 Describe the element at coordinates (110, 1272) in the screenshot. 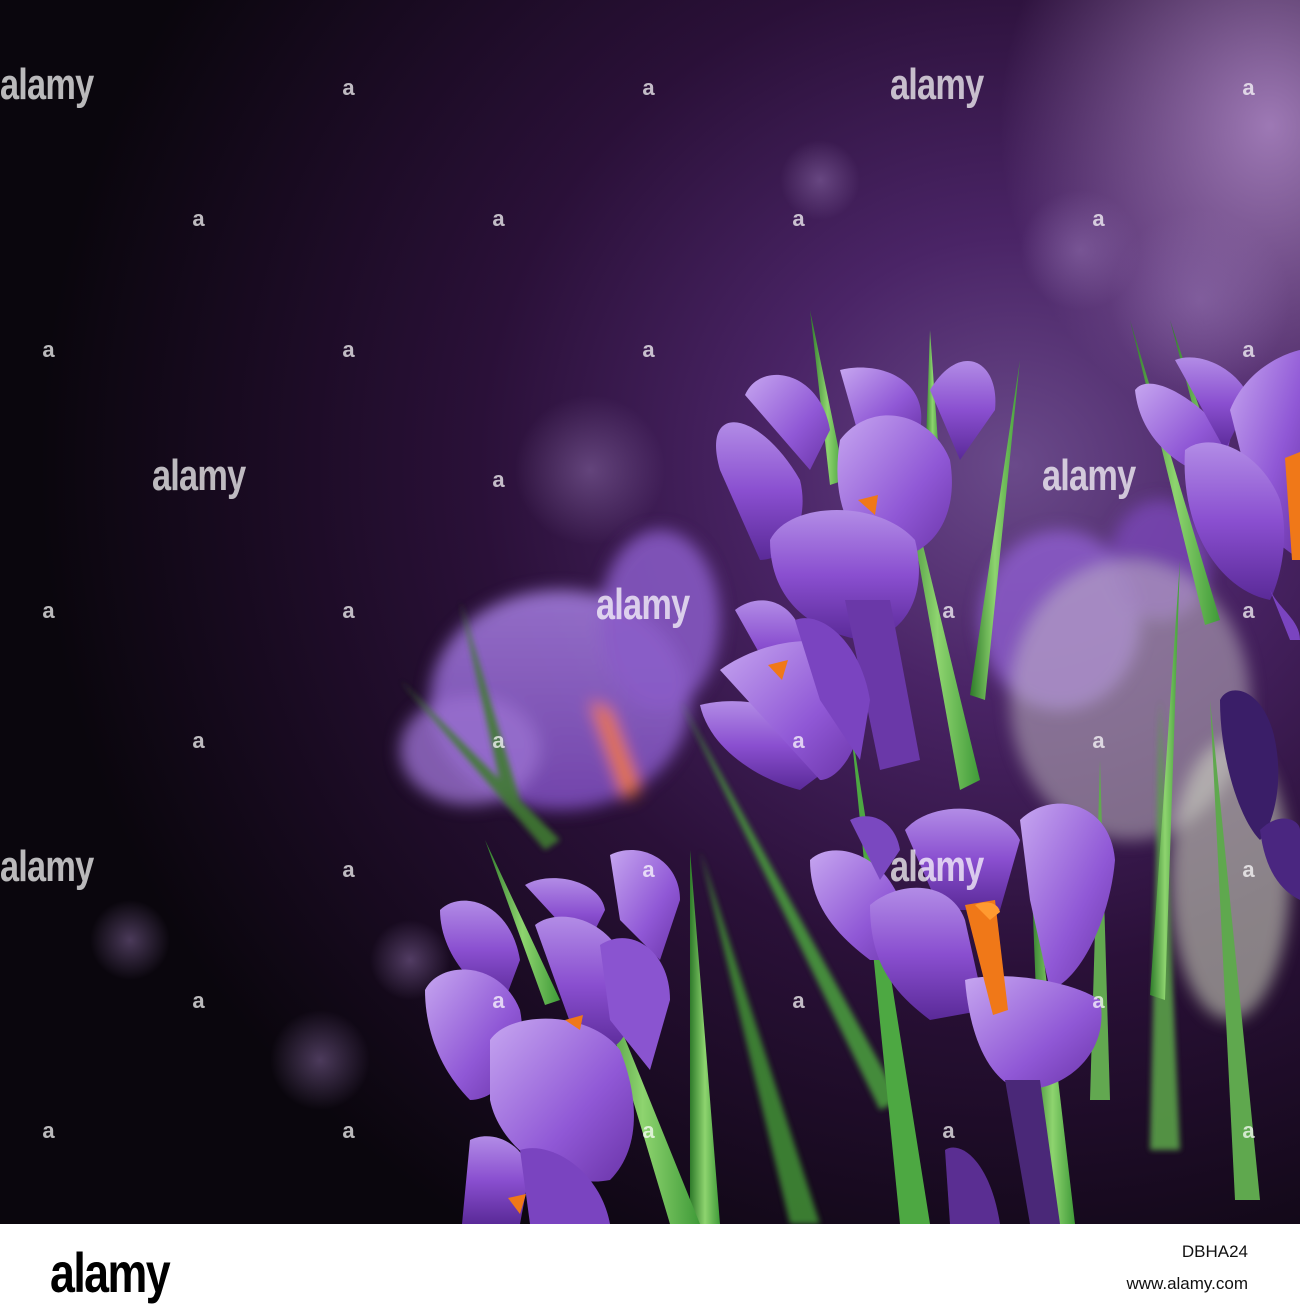

I see `footer-logo: alamy` at that location.